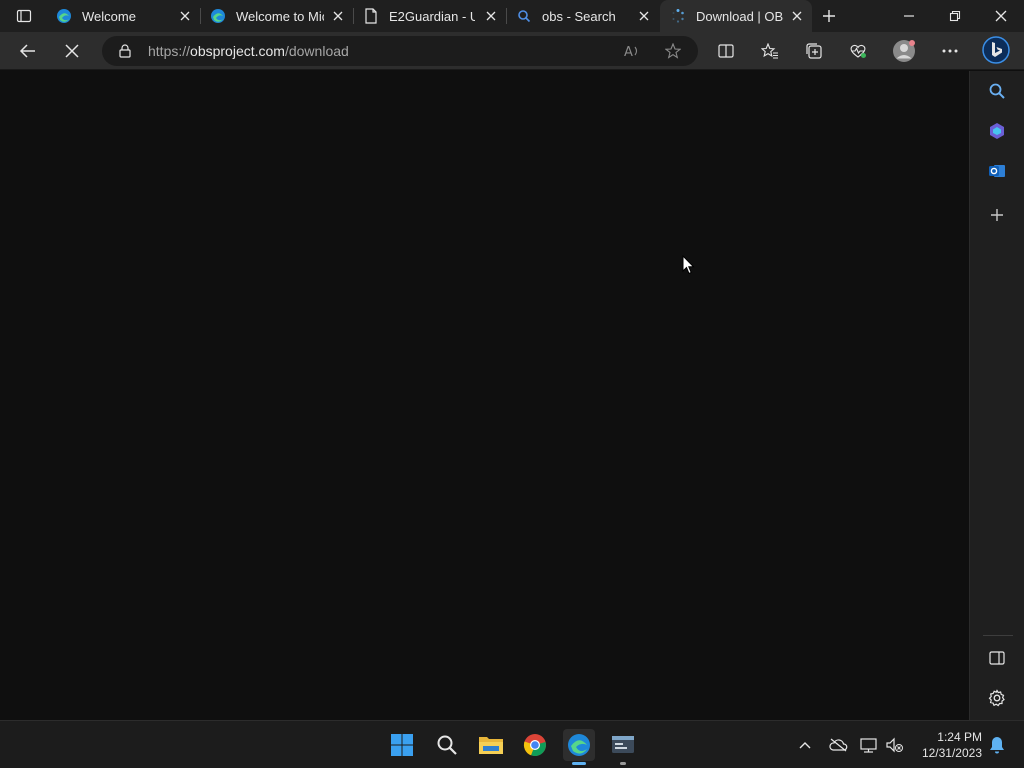 This screenshot has width=1024, height=768. Describe the element at coordinates (623, 763) in the screenshot. I see `running-app-indicator` at that location.